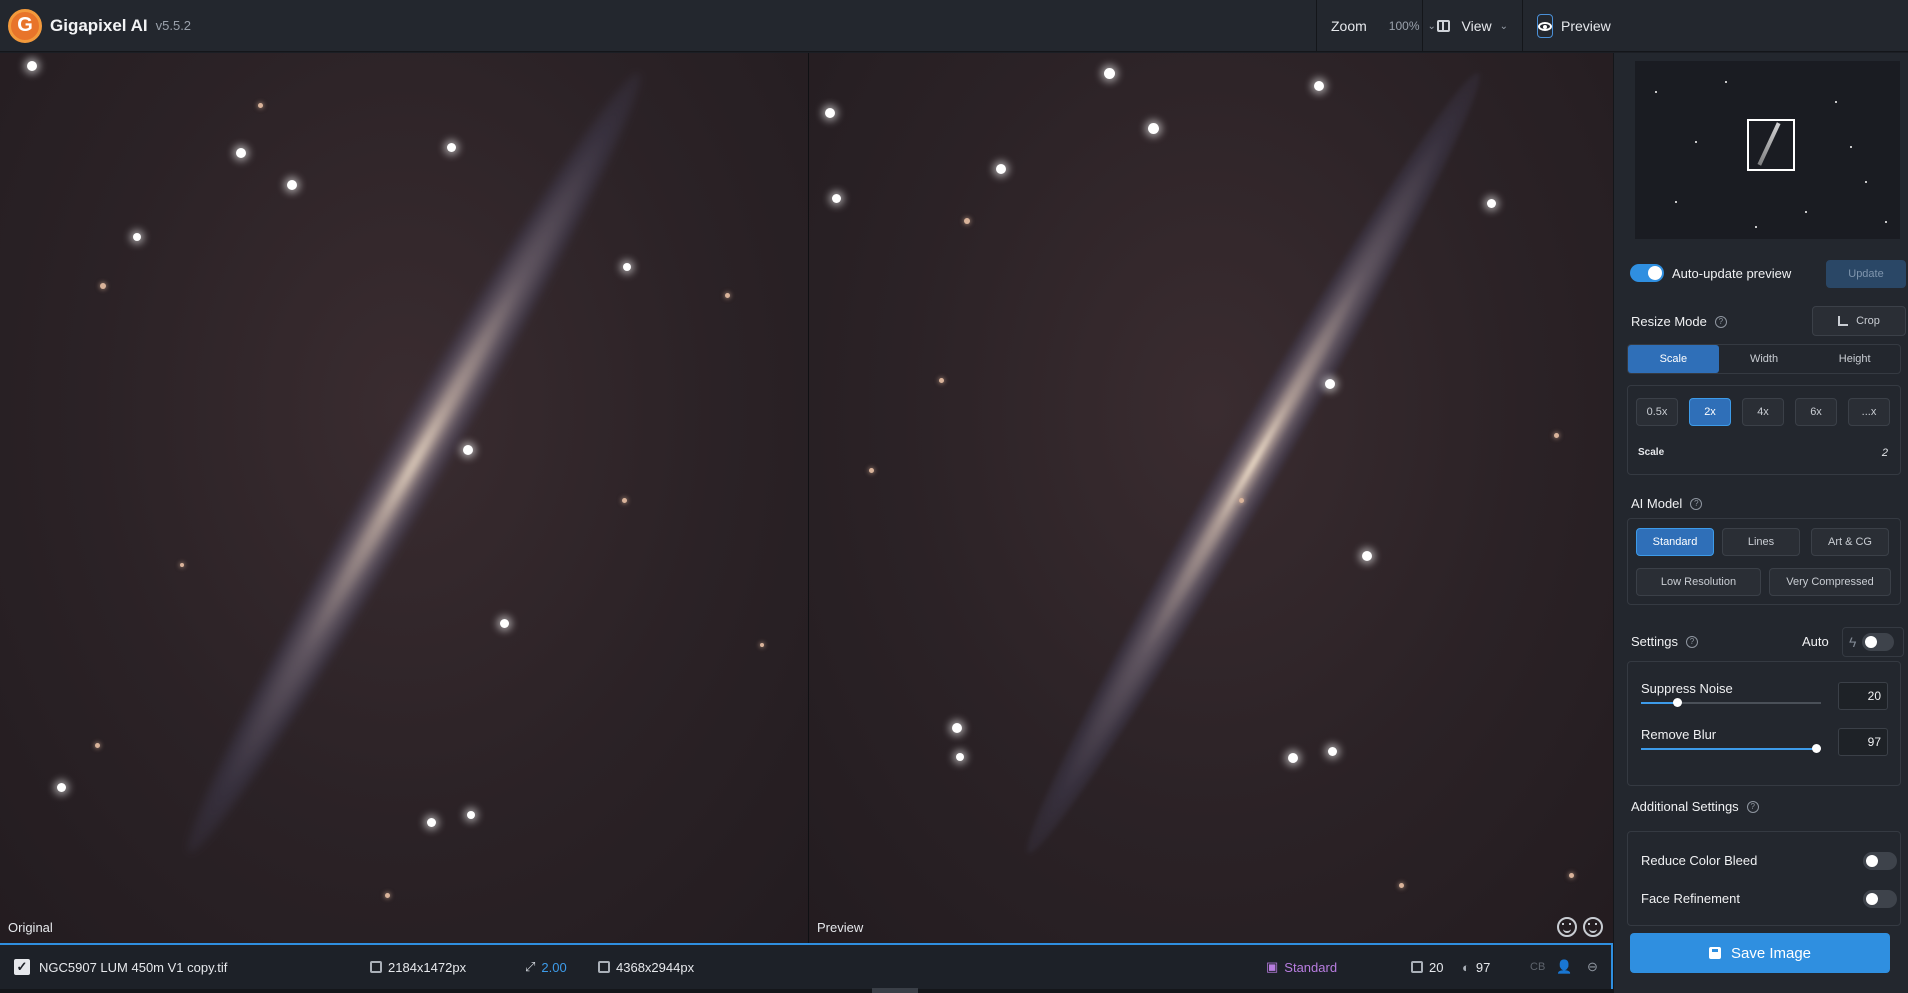 Image resolution: width=1908 pixels, height=993 pixels. Describe the element at coordinates (1564, 966) in the screenshot. I see `face-indicator-icon: 👤` at that location.